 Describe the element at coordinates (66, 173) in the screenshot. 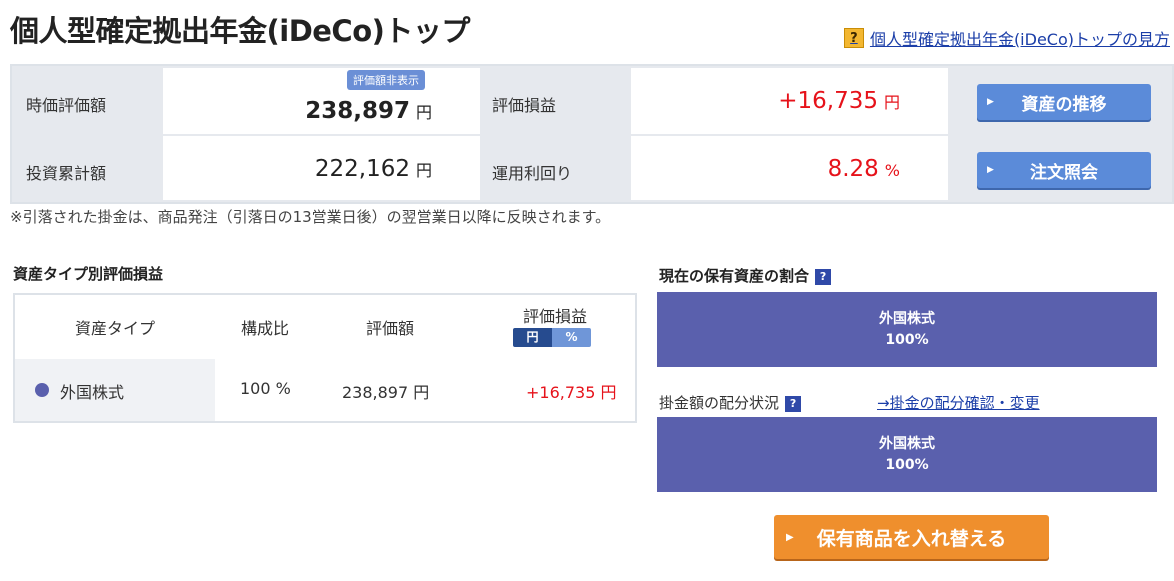

I see `invested-label: 投資累計額` at that location.